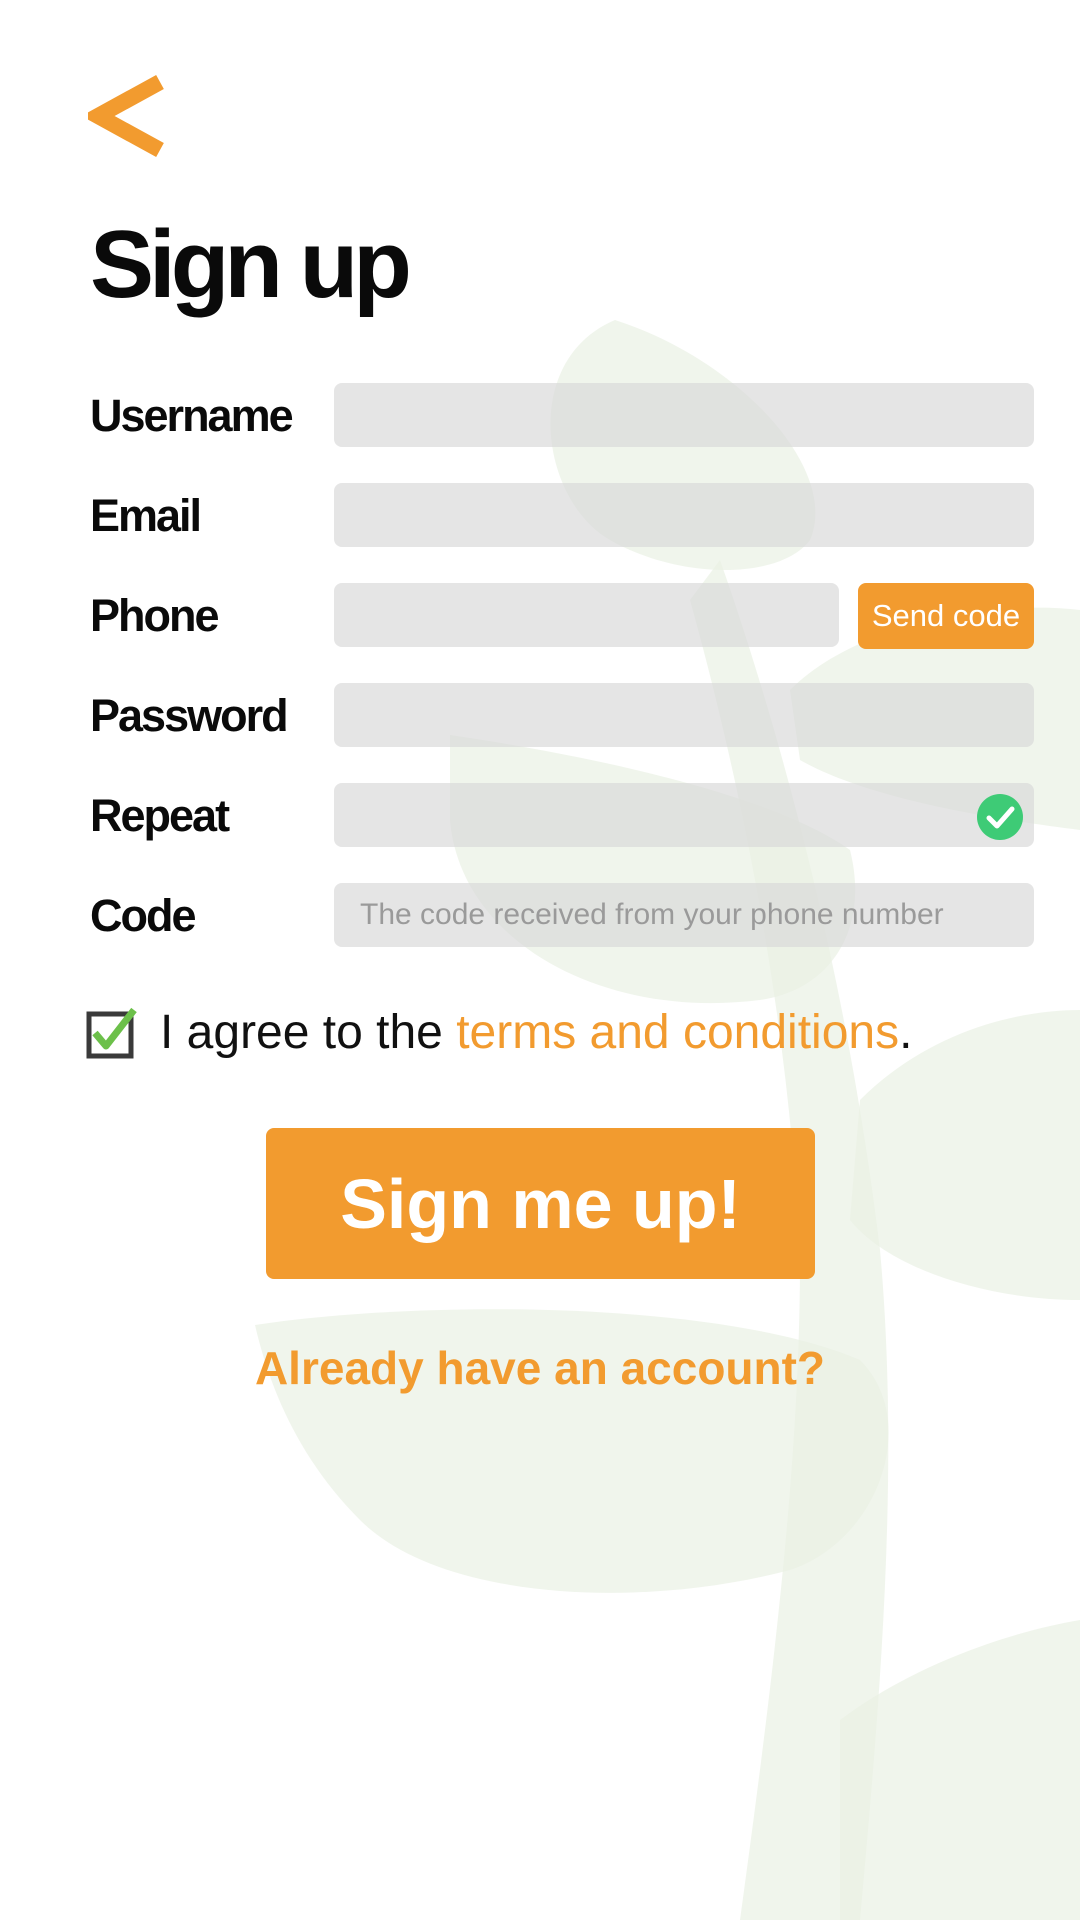 The width and height of the screenshot is (1080, 1920). I want to click on username-label: Username, so click(192, 415).